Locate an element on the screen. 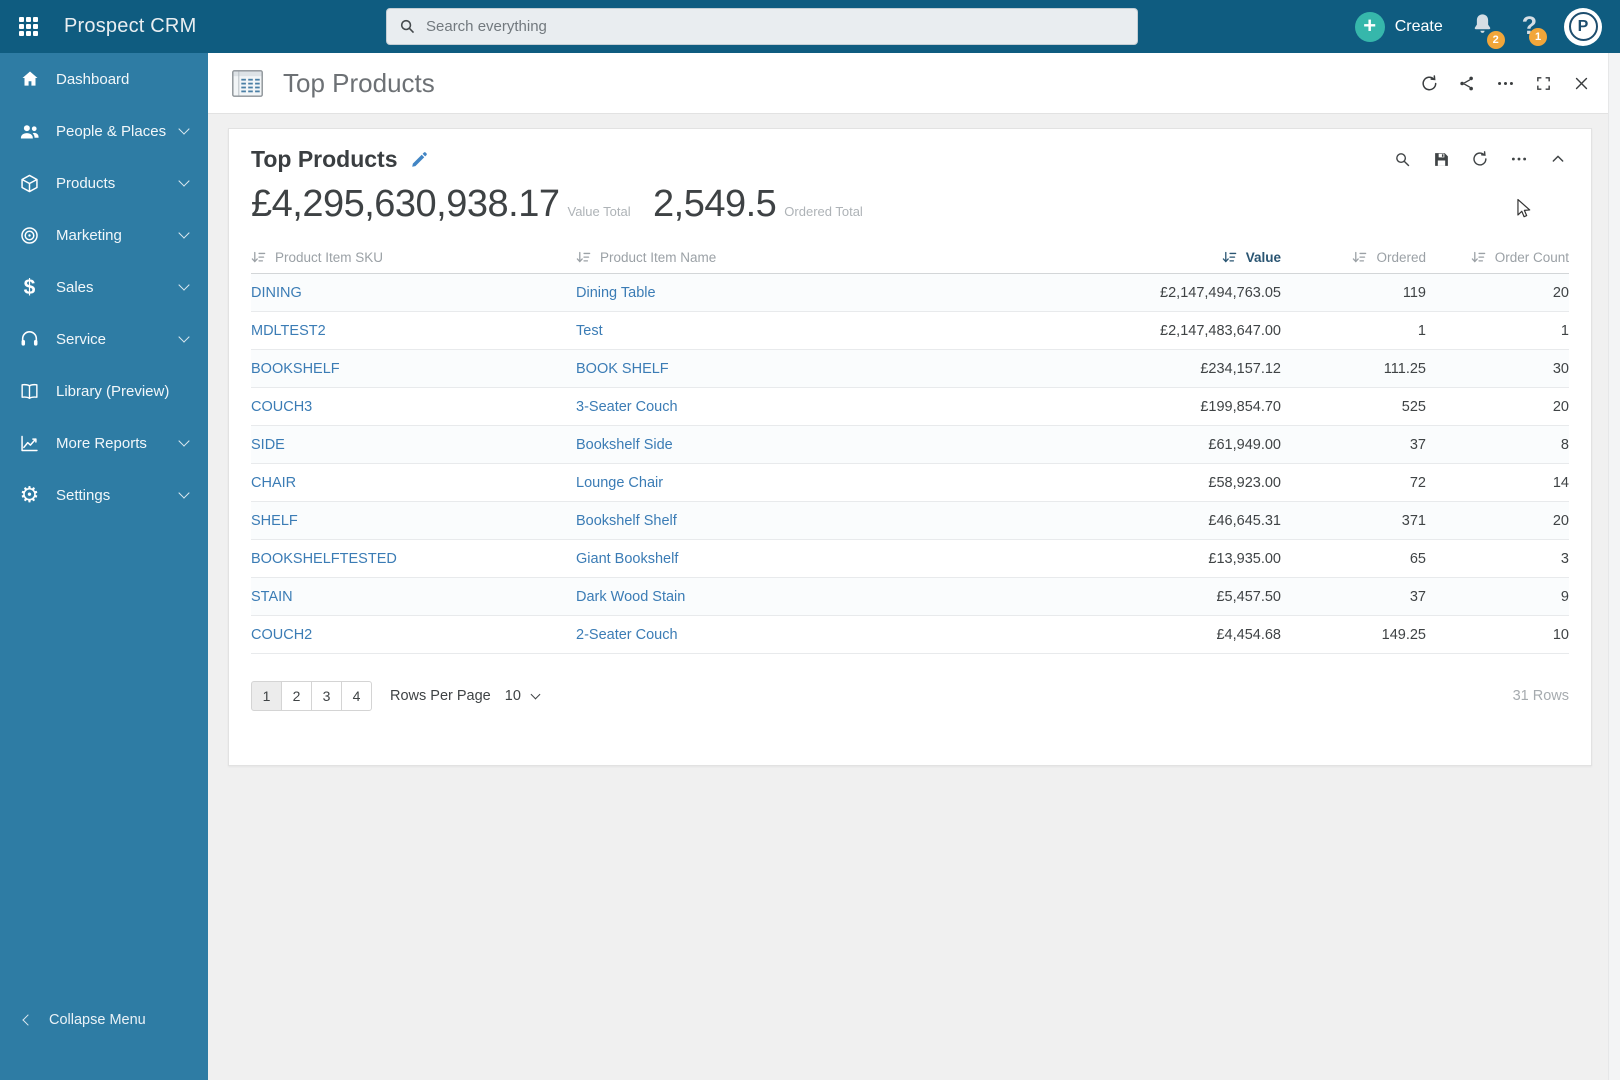 The width and height of the screenshot is (1620, 1080). product-name-link: Dark Wood Stain is located at coordinates (630, 597).